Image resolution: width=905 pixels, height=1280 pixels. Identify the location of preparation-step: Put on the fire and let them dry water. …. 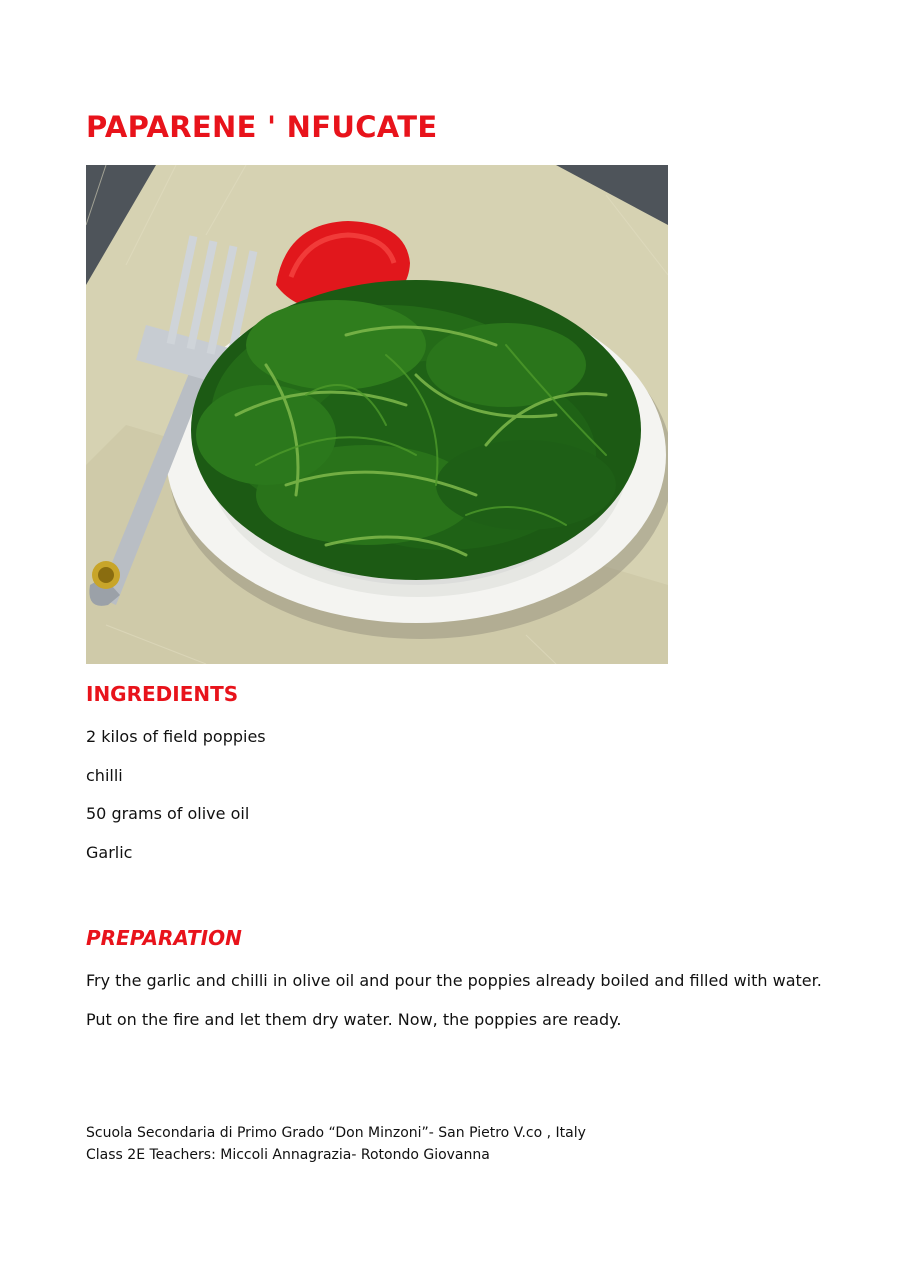
(354, 1019).